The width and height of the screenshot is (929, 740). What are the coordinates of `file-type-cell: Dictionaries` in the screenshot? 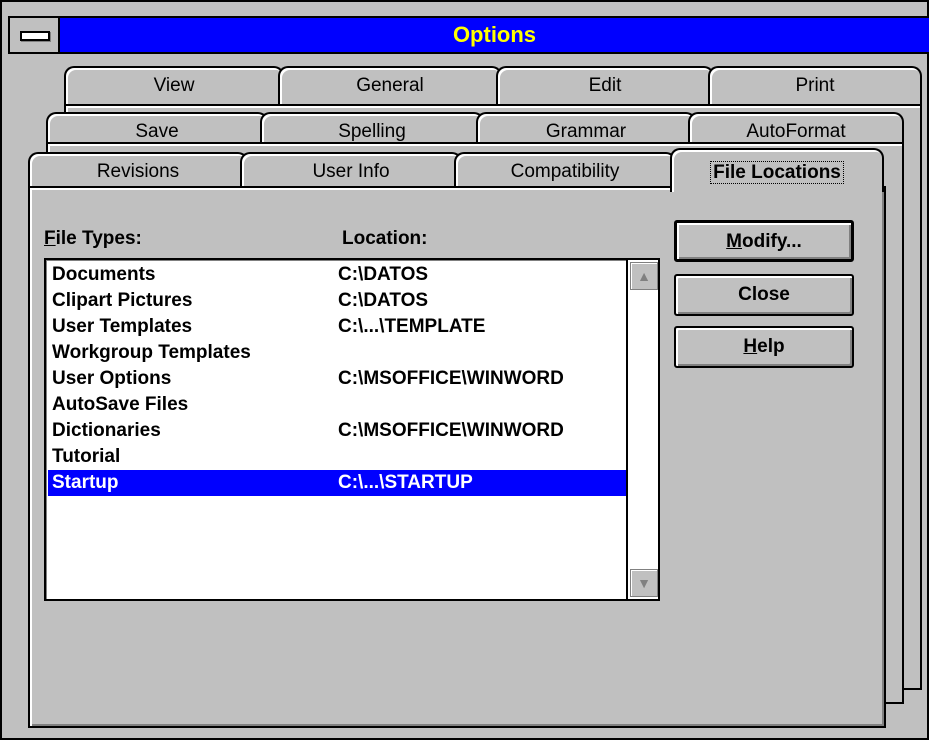 It's located at (106, 430).